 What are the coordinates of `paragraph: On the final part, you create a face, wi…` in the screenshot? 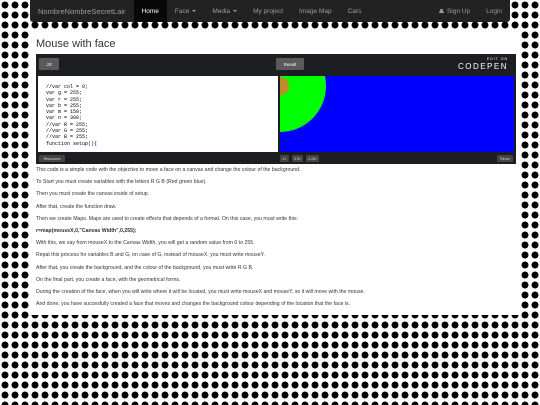 It's located at (108, 279).